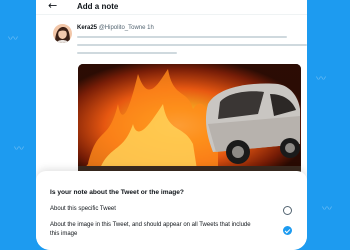 The width and height of the screenshot is (350, 250). I want to click on option-label: About this specific Tweet, so click(83, 209).